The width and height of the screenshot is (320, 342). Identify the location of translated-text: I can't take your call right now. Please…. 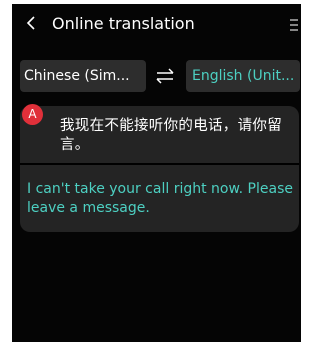
(160, 198).